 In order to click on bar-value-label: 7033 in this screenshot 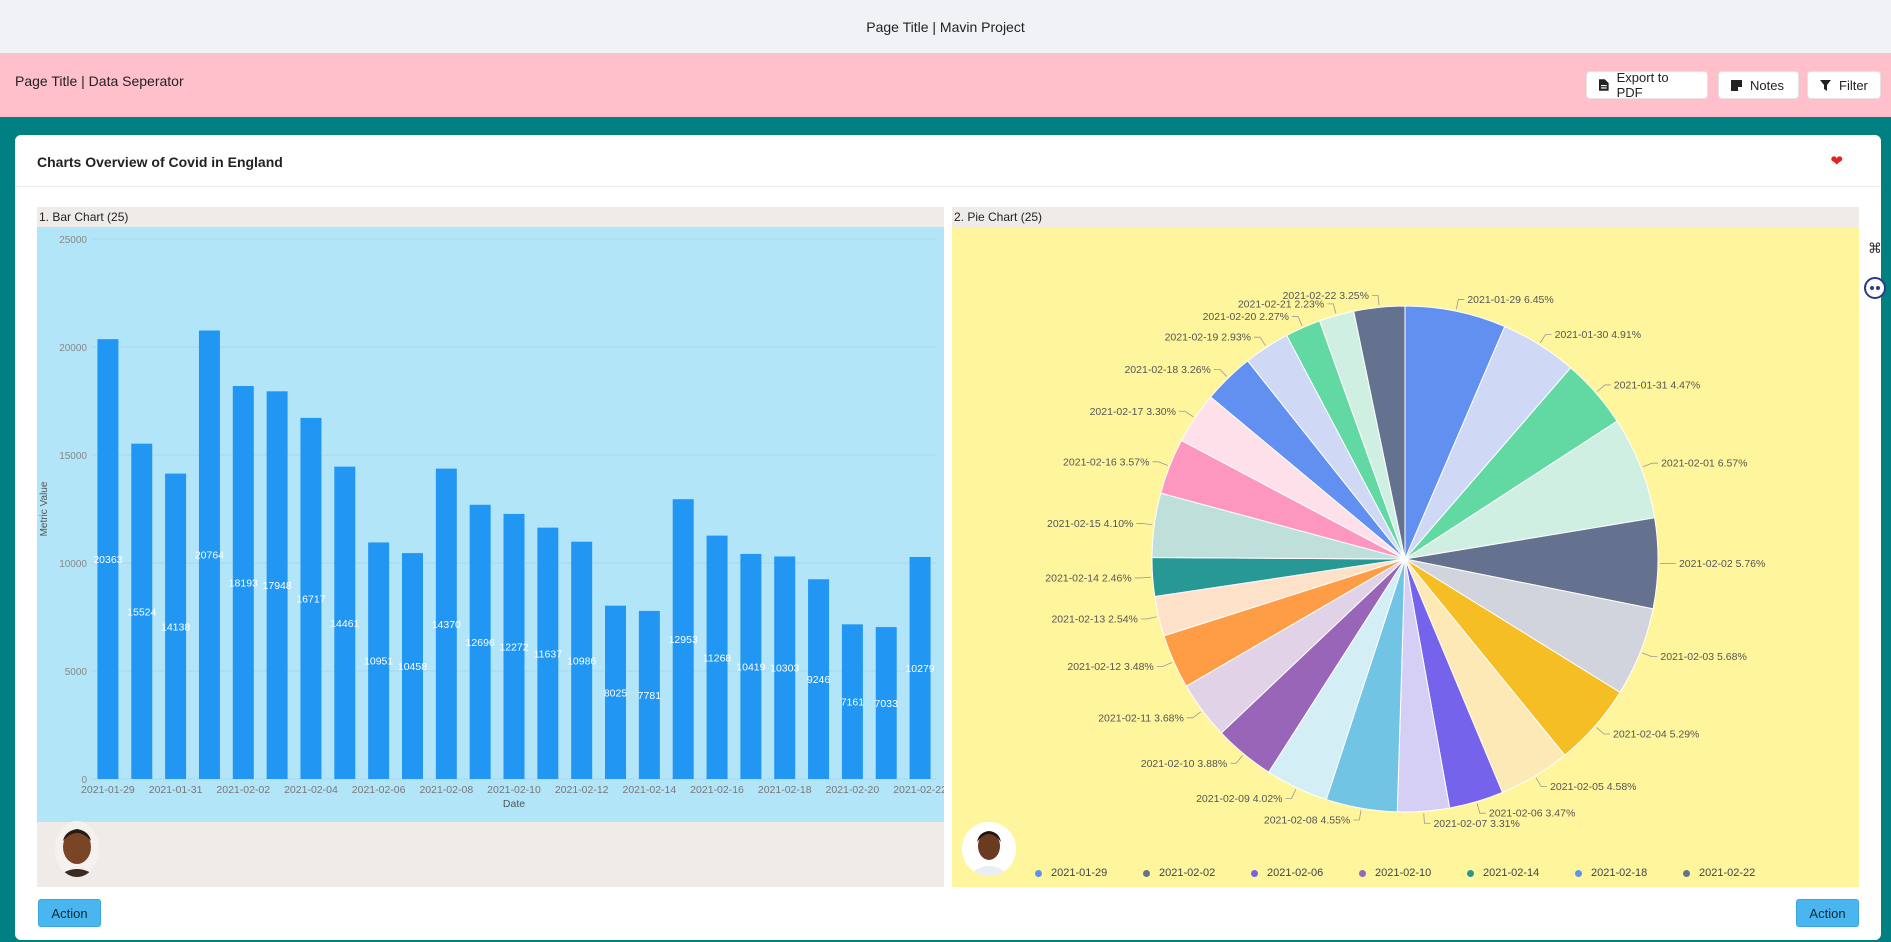, I will do `click(887, 704)`.